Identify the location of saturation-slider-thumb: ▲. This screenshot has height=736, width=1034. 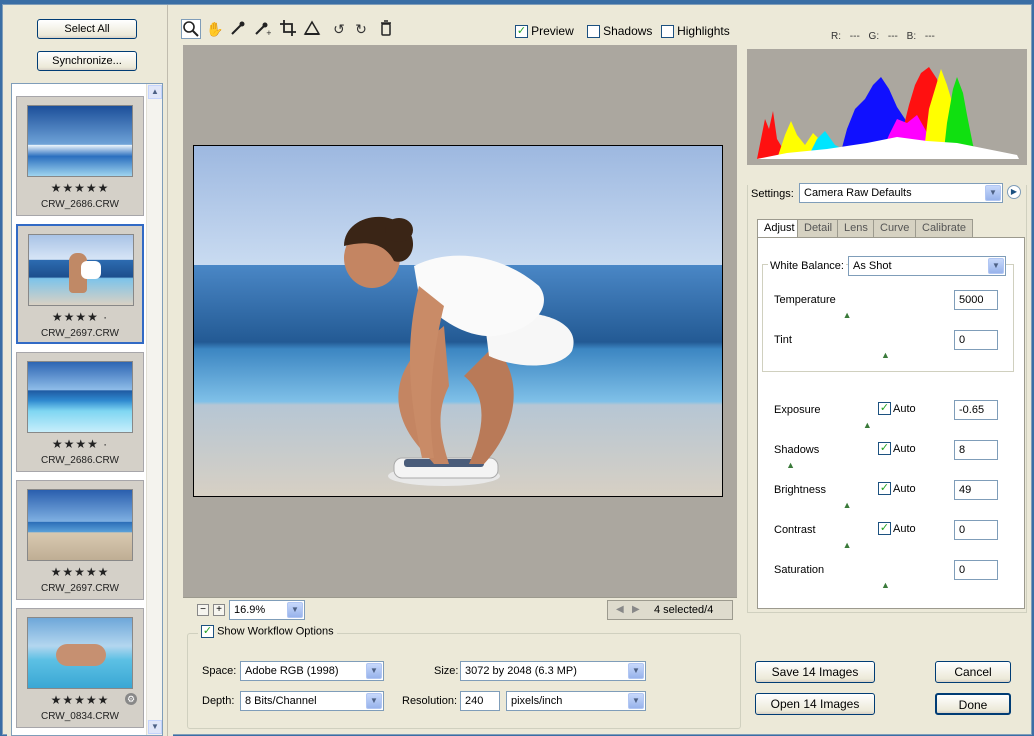
(885, 585).